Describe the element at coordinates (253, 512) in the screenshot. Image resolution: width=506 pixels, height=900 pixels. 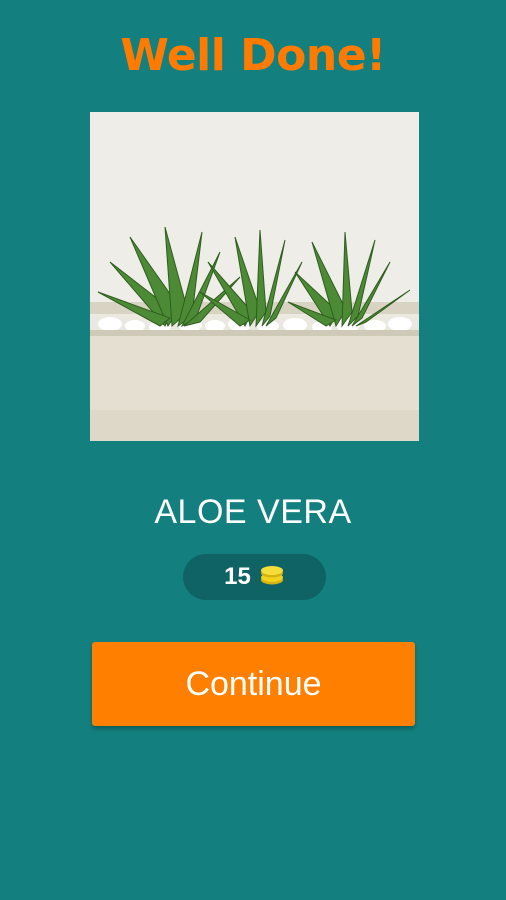
I see `answer-word: ALOE VERA` at that location.